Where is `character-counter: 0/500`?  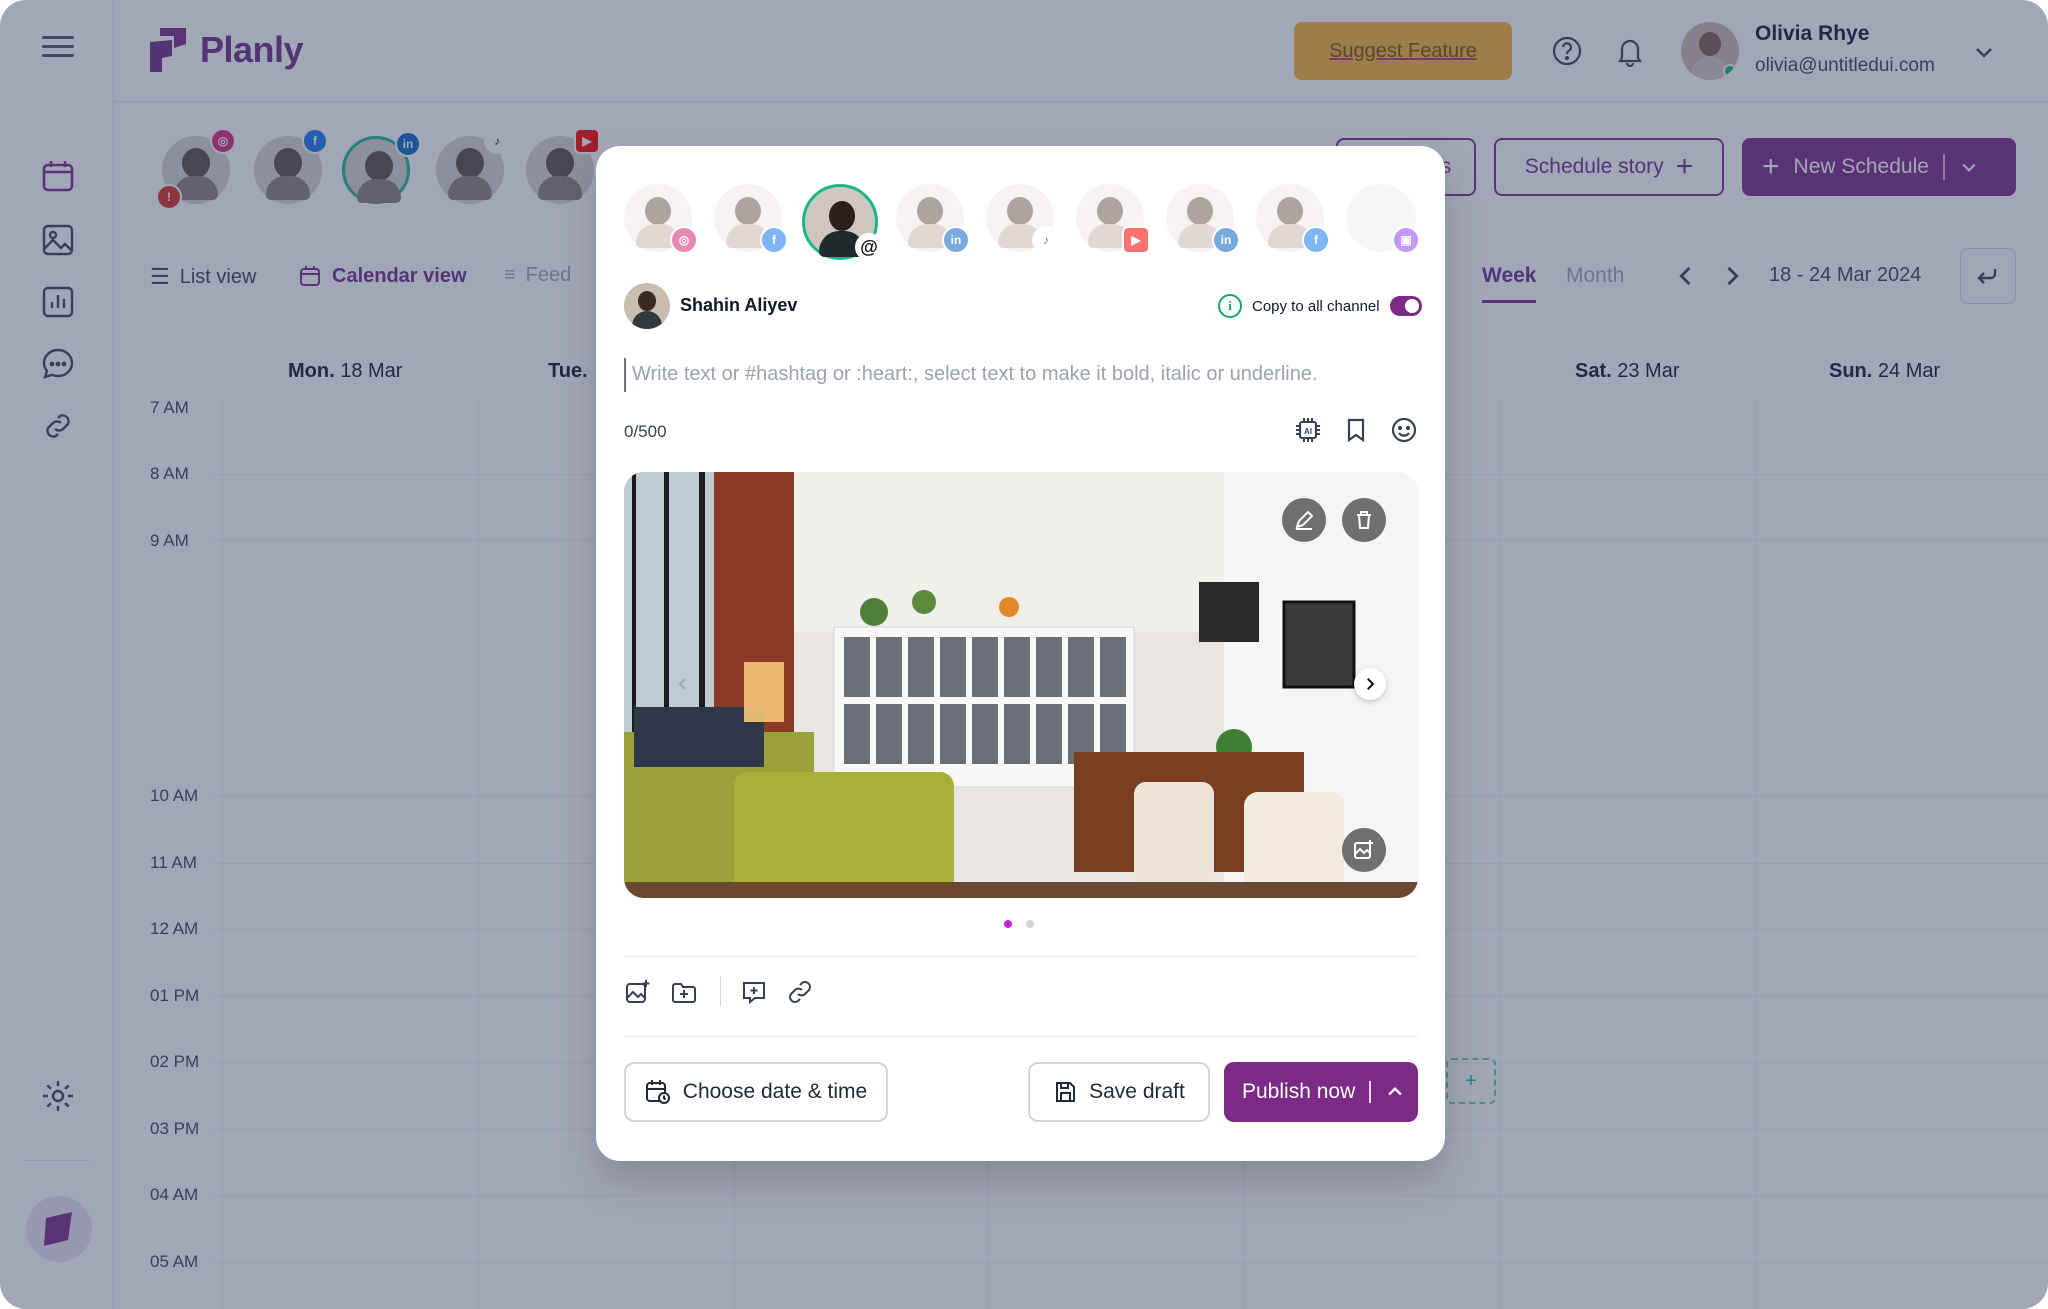 character-counter: 0/500 is located at coordinates (645, 431).